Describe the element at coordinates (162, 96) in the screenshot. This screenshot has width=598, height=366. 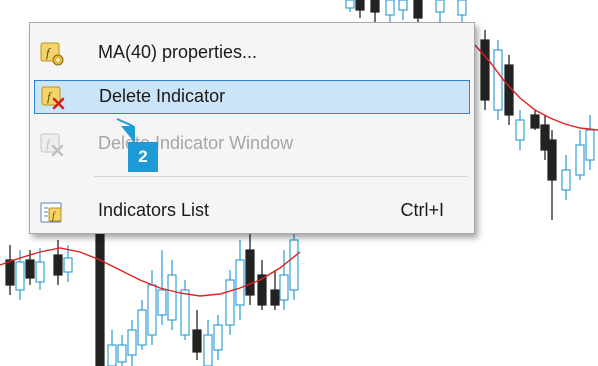
I see `menu-item-label: Delete Indicator` at that location.